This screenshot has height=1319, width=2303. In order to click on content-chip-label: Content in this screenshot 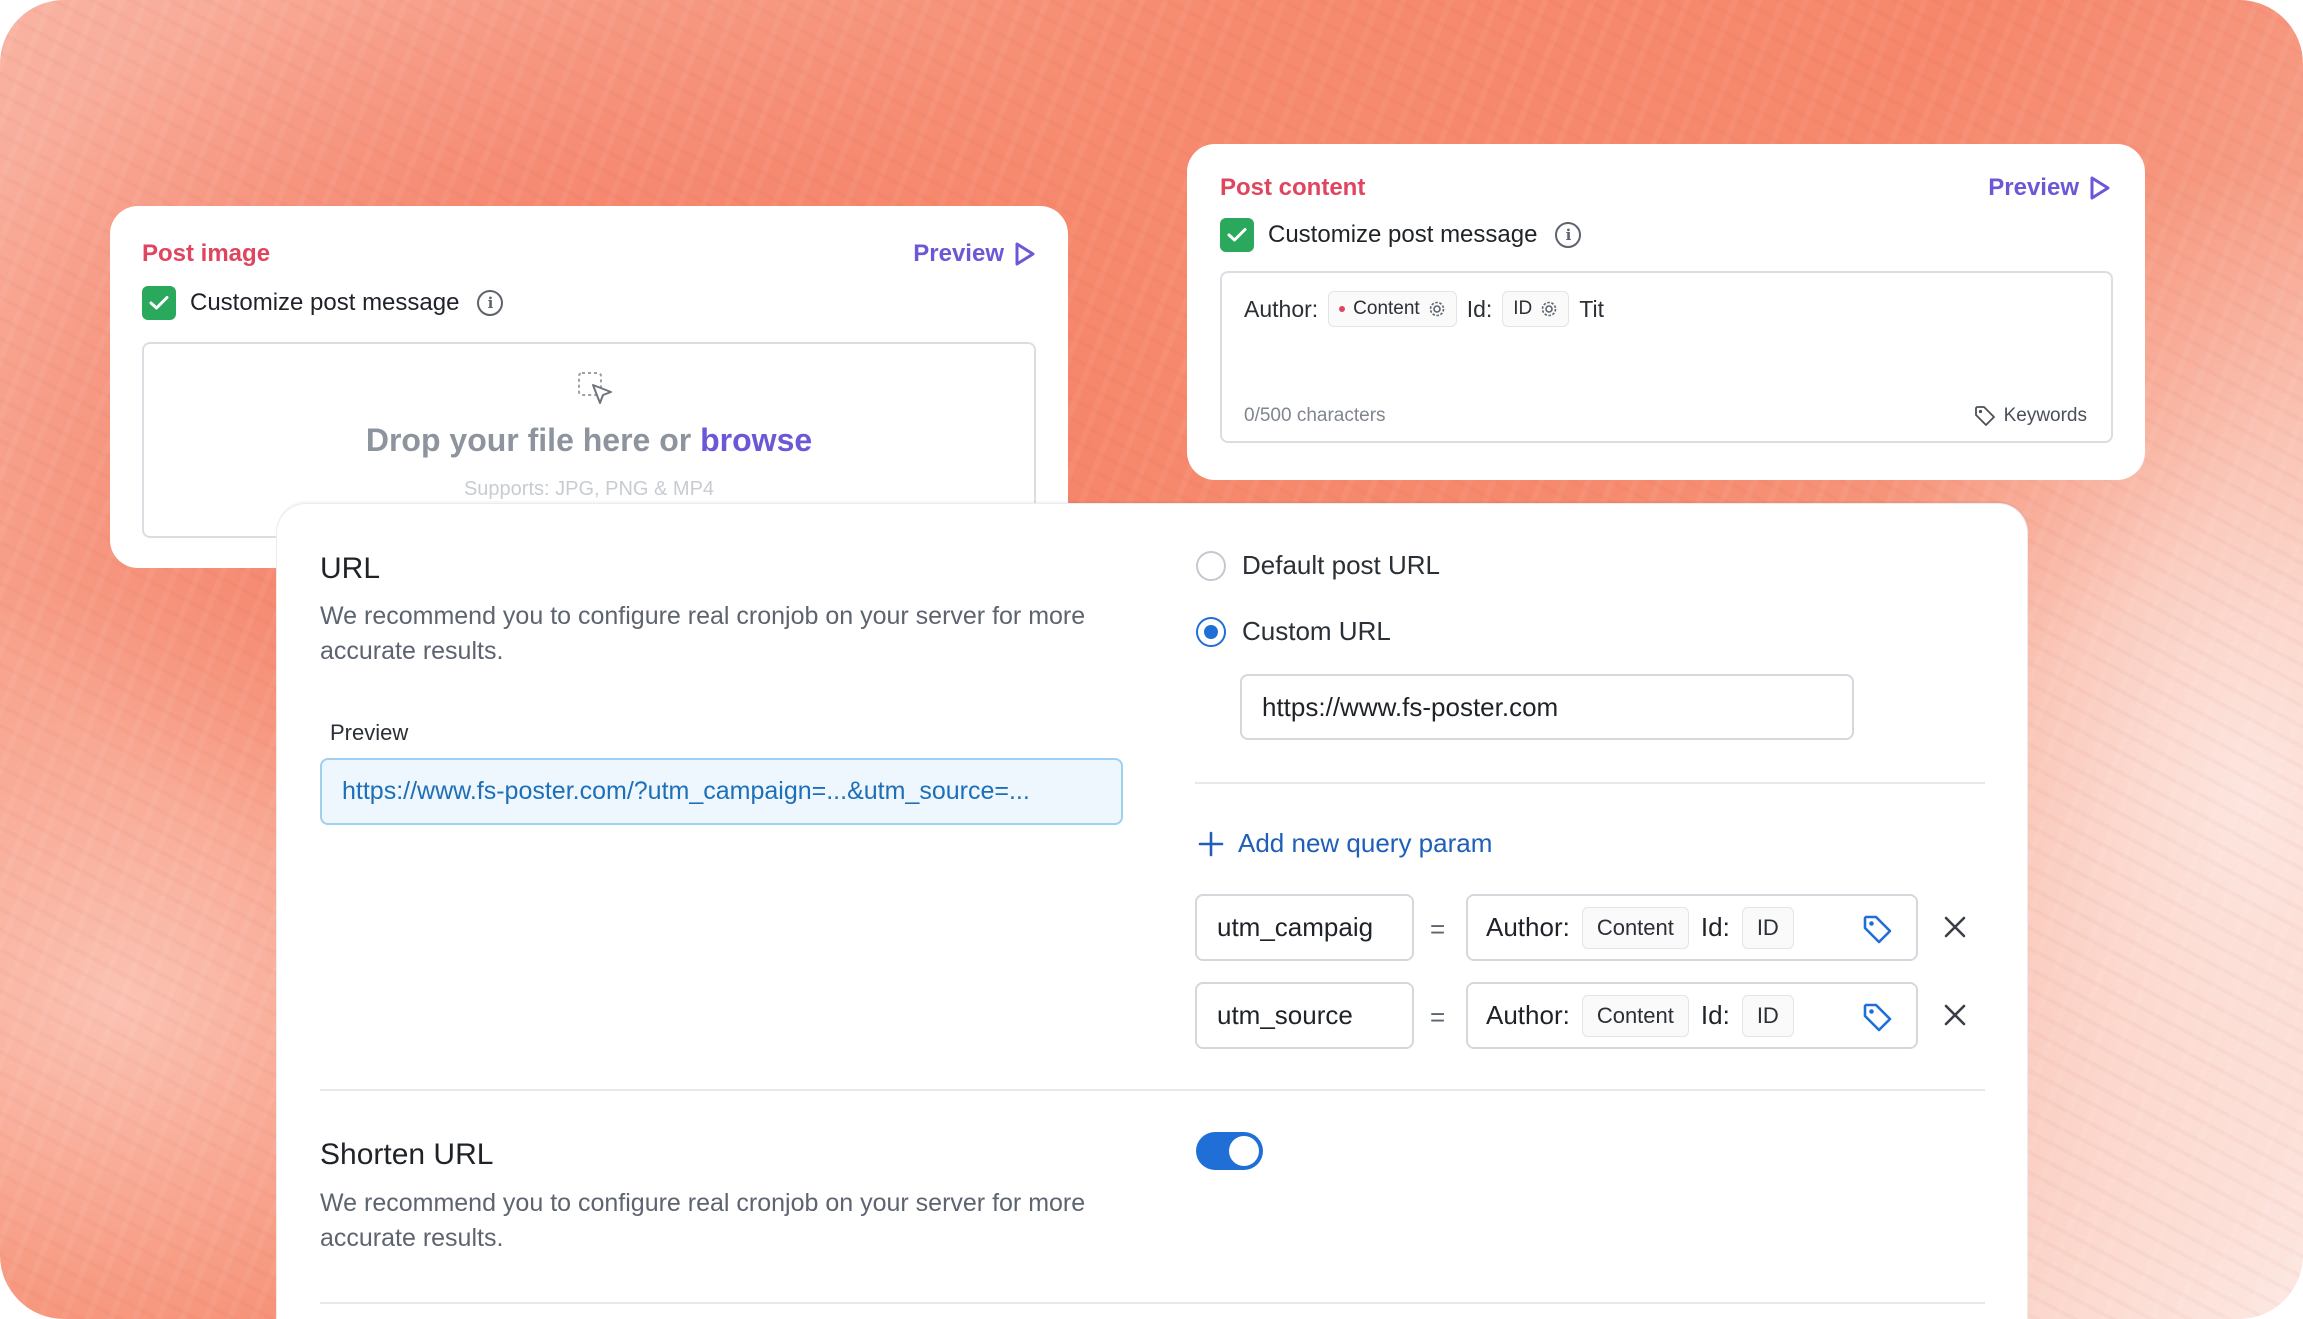, I will do `click(1386, 308)`.